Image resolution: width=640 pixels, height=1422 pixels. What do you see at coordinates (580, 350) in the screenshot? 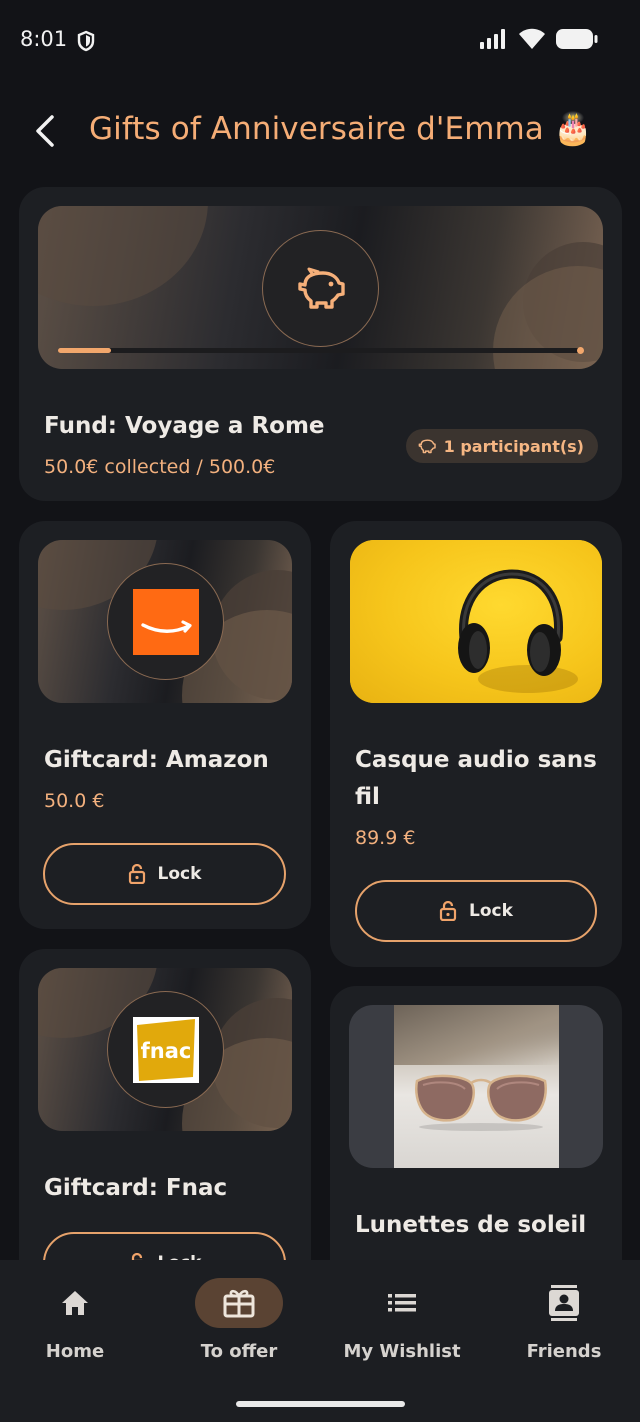
I see `fund-progress-end` at bounding box center [580, 350].